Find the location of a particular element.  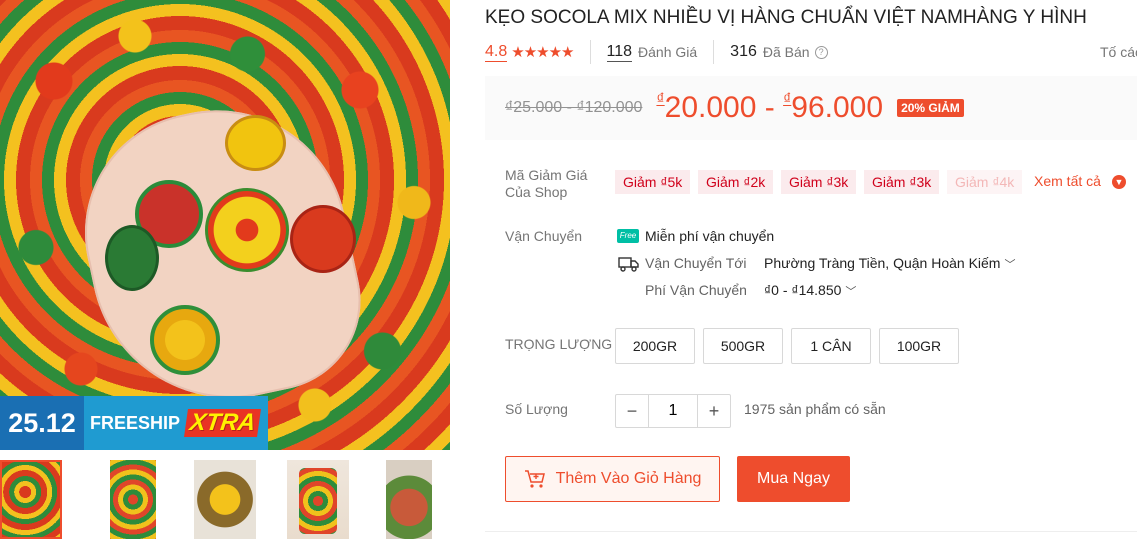

bottom-divider is located at coordinates (811, 531).